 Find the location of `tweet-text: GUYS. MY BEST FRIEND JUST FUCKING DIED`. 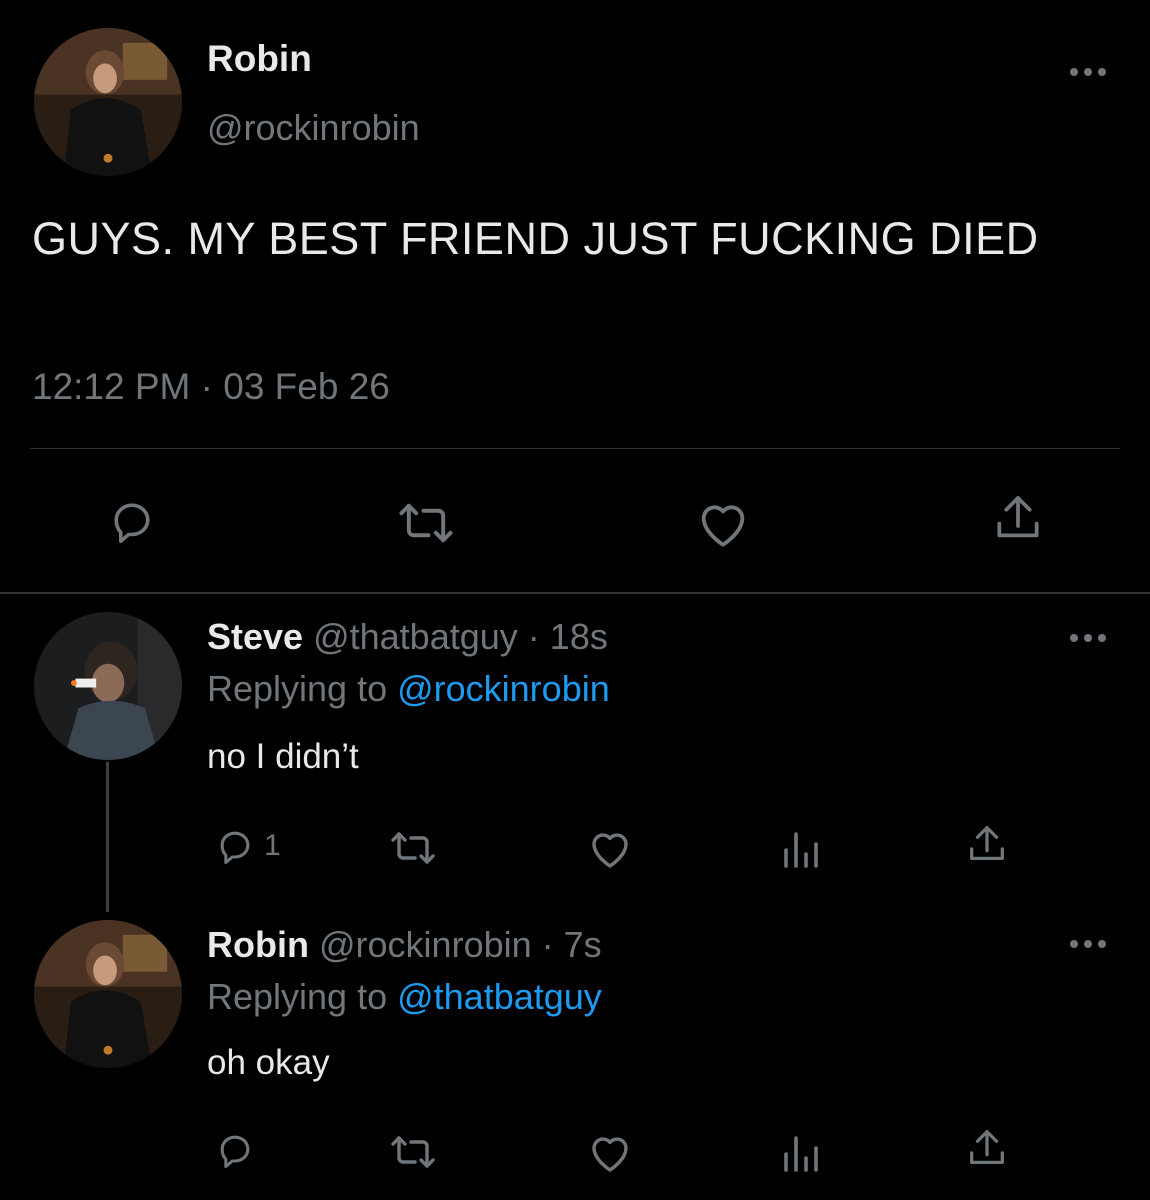

tweet-text: GUYS. MY BEST FRIEND JUST FUCKING DIED is located at coordinates (535, 238).